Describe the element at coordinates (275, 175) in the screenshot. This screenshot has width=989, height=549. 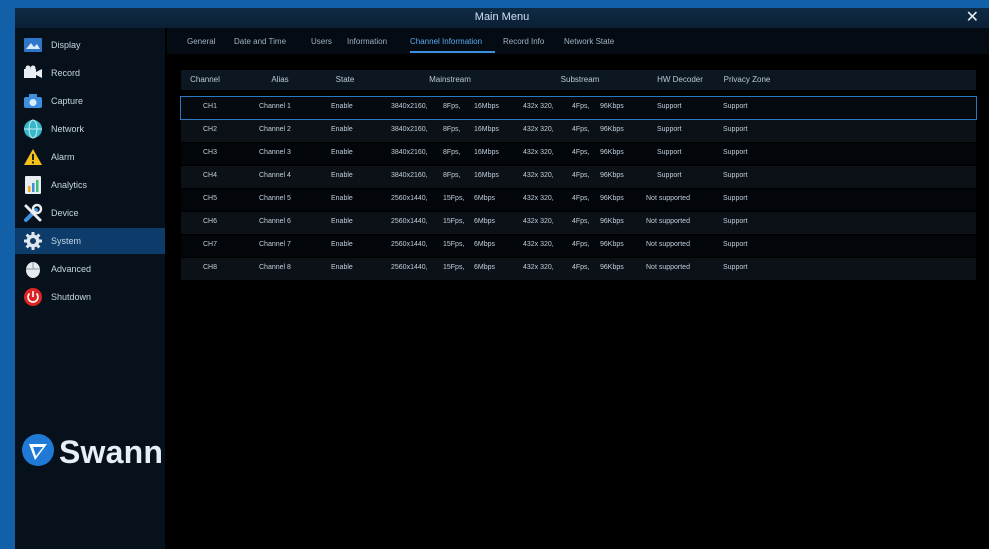
I see `cell-alias: Channel 4` at that location.